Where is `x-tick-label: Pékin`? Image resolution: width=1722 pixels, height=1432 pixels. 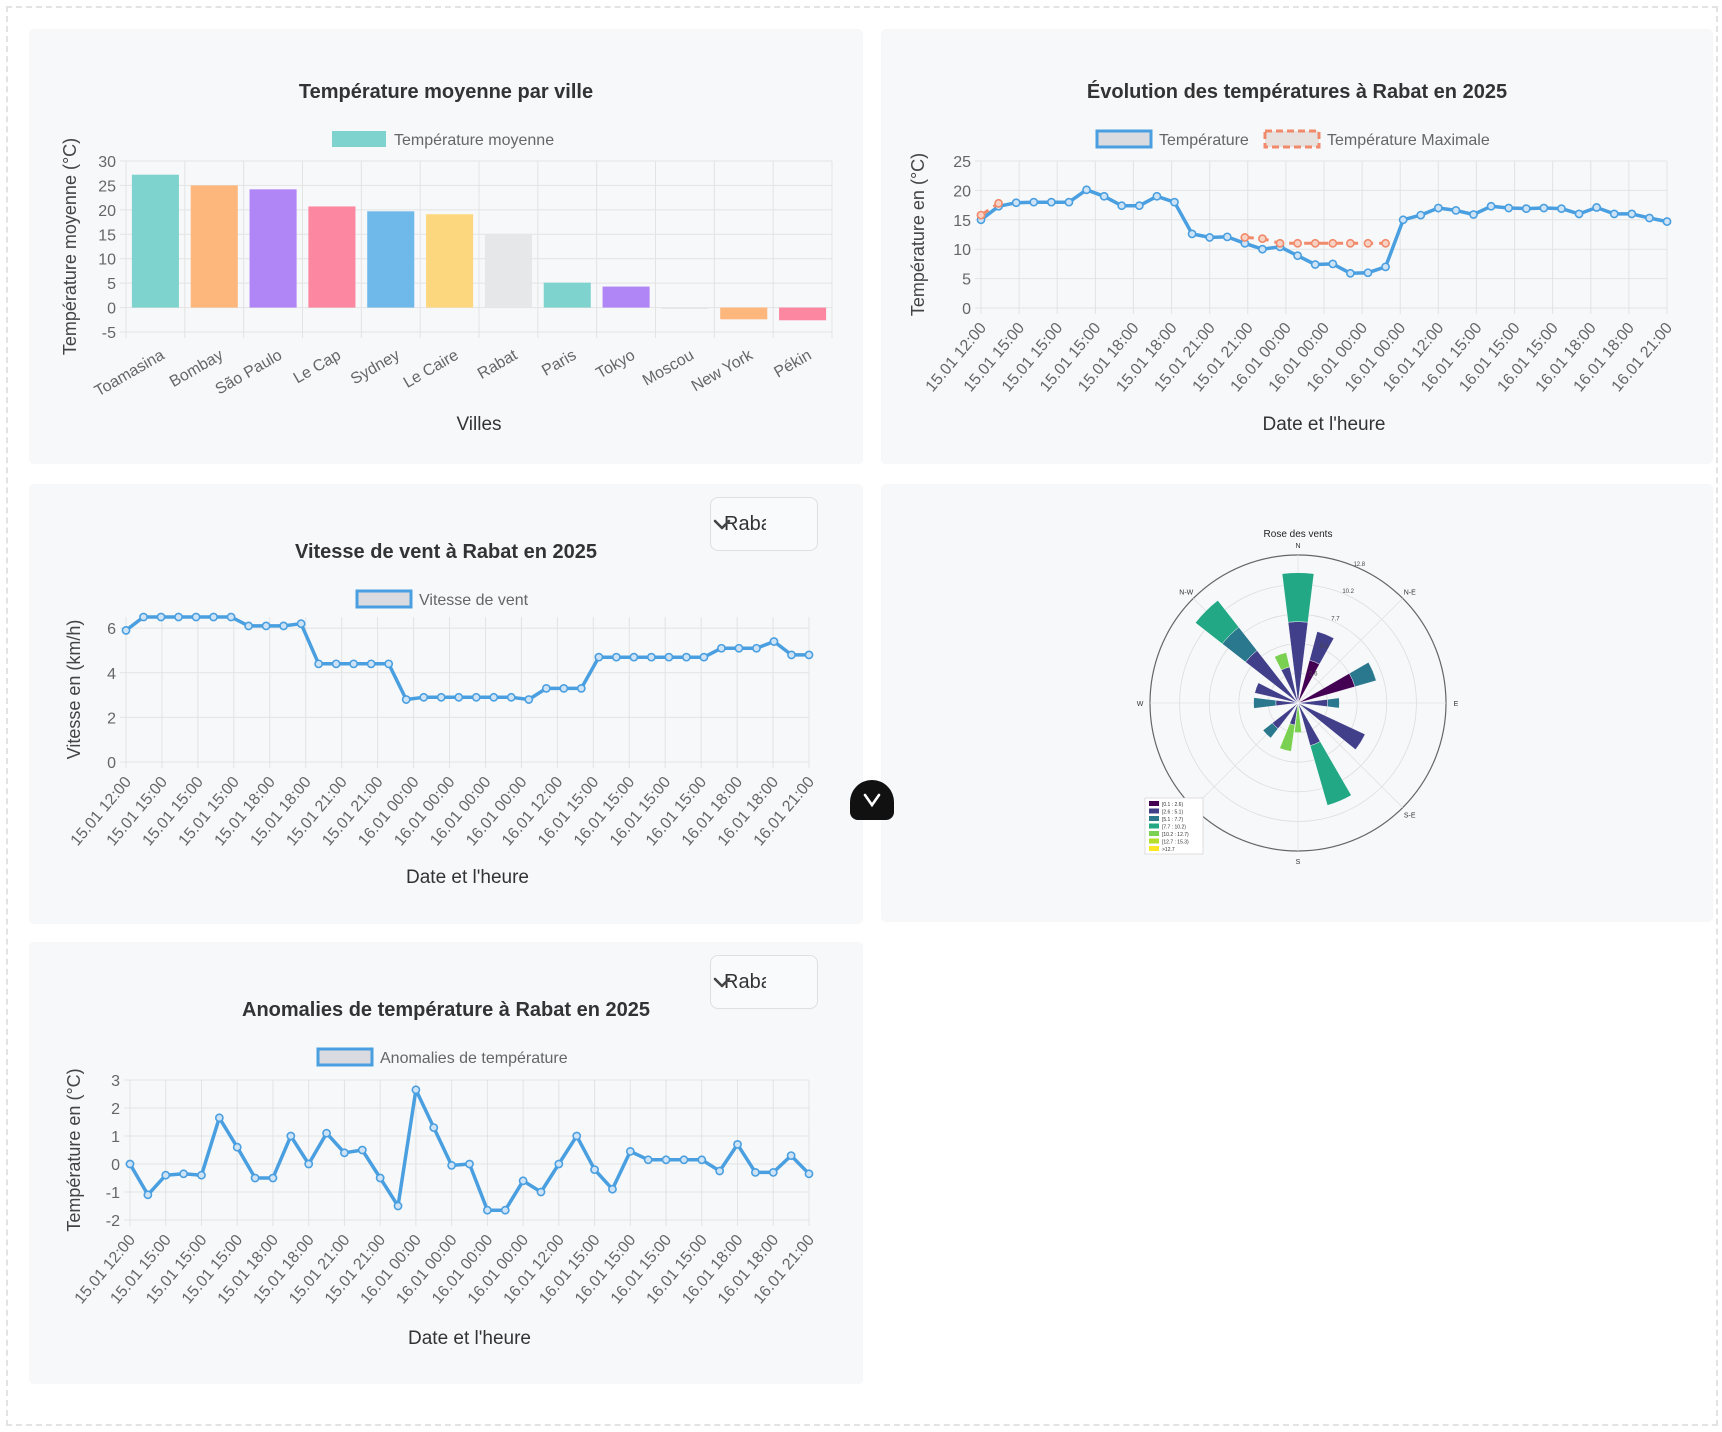
x-tick-label: Pékin is located at coordinates (792, 364).